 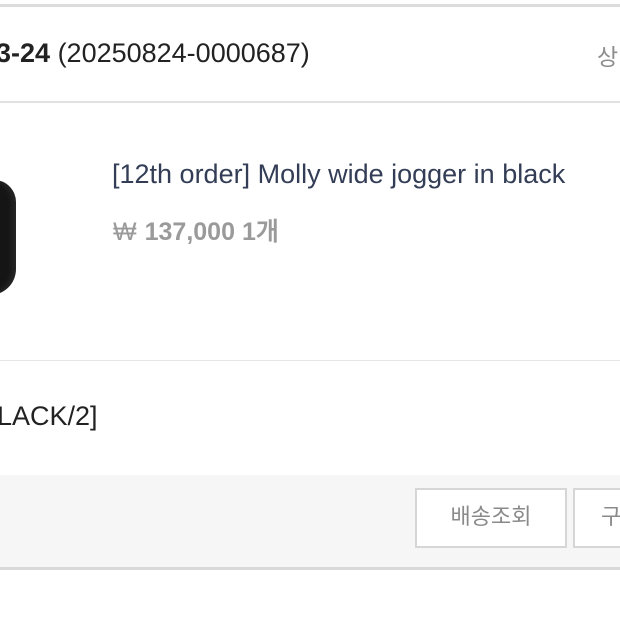 What do you see at coordinates (260, 232) in the screenshot?
I see `product-quantity: 1개` at bounding box center [260, 232].